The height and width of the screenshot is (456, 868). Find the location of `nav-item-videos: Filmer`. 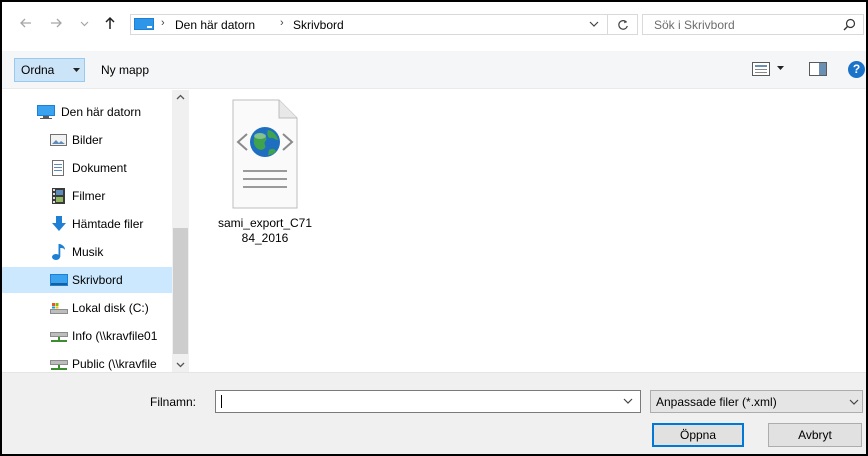

nav-item-videos: Filmer is located at coordinates (87, 196).